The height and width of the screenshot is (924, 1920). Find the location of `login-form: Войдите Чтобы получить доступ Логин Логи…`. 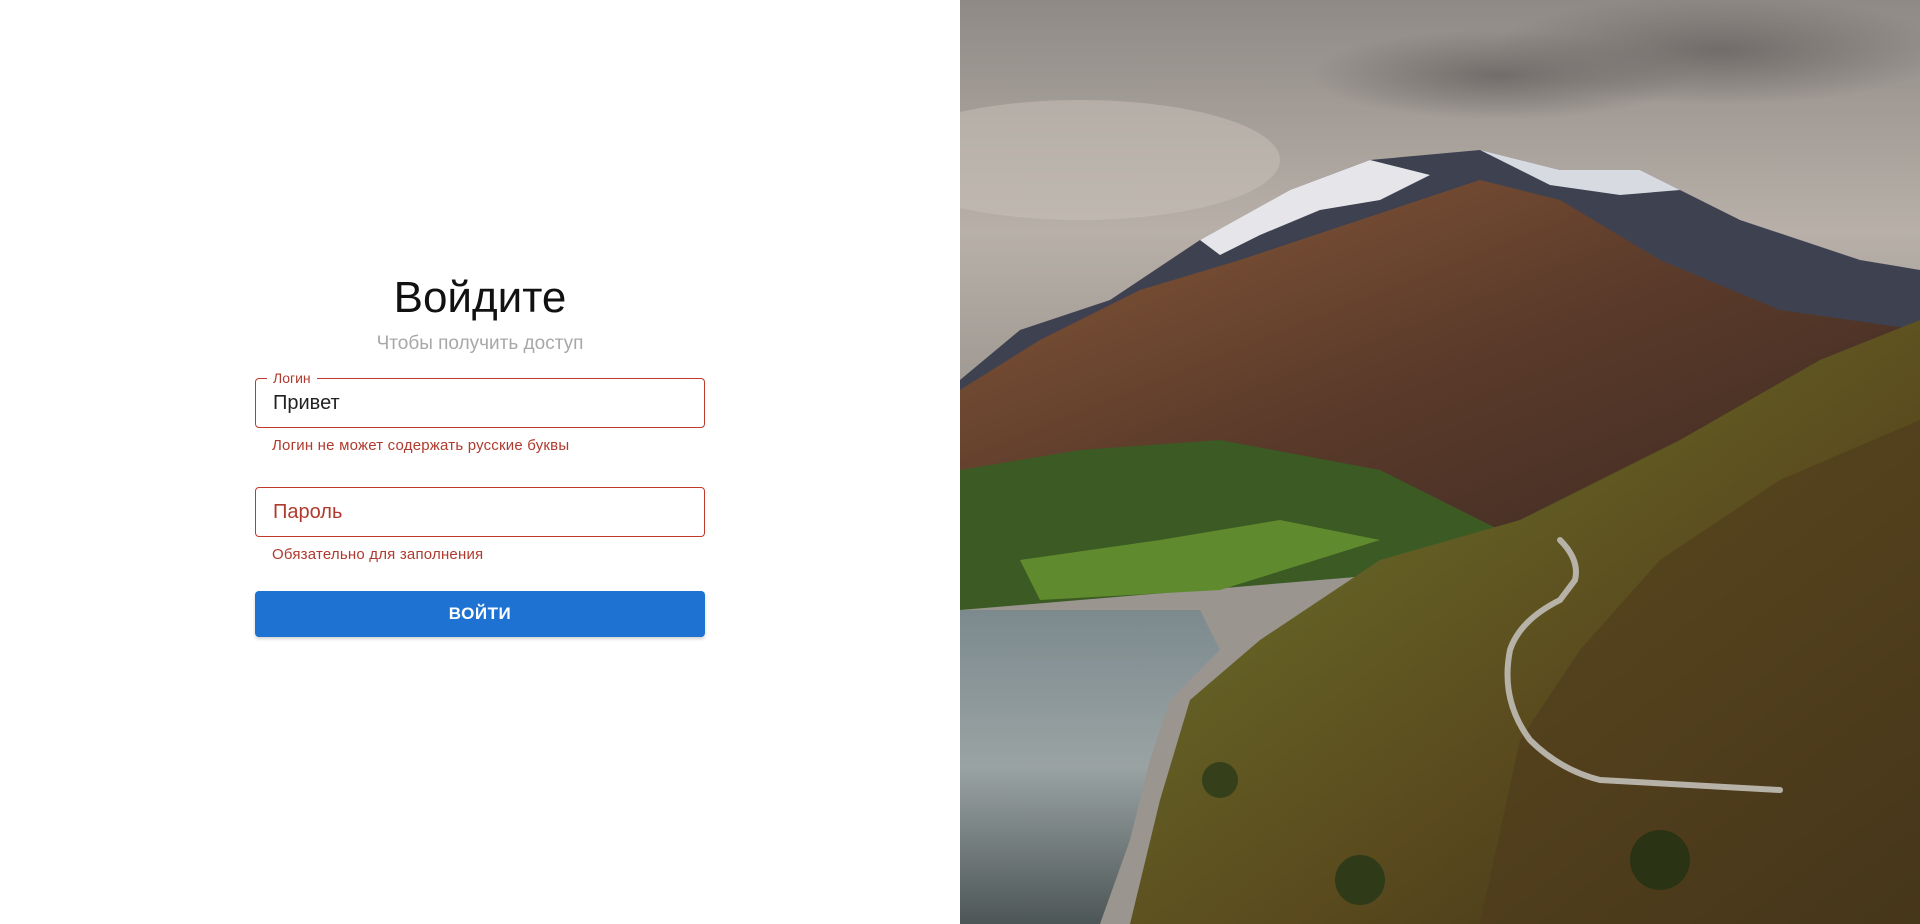

login-form: Войдите Чтобы получить доступ Логин Логи… is located at coordinates (480, 453).